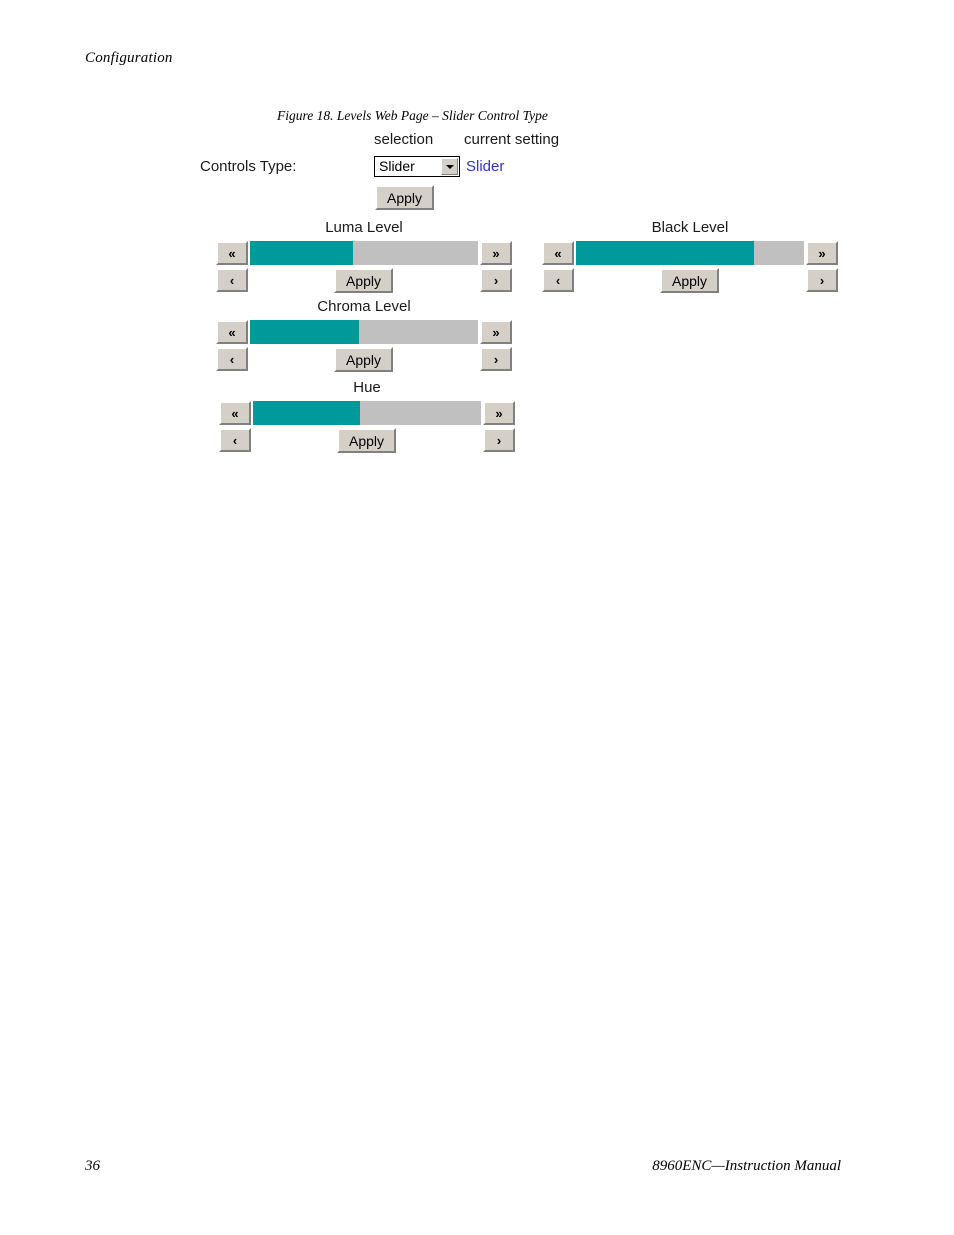 This screenshot has width=954, height=1235. I want to click on controls-type-select: Slider, so click(417, 166).